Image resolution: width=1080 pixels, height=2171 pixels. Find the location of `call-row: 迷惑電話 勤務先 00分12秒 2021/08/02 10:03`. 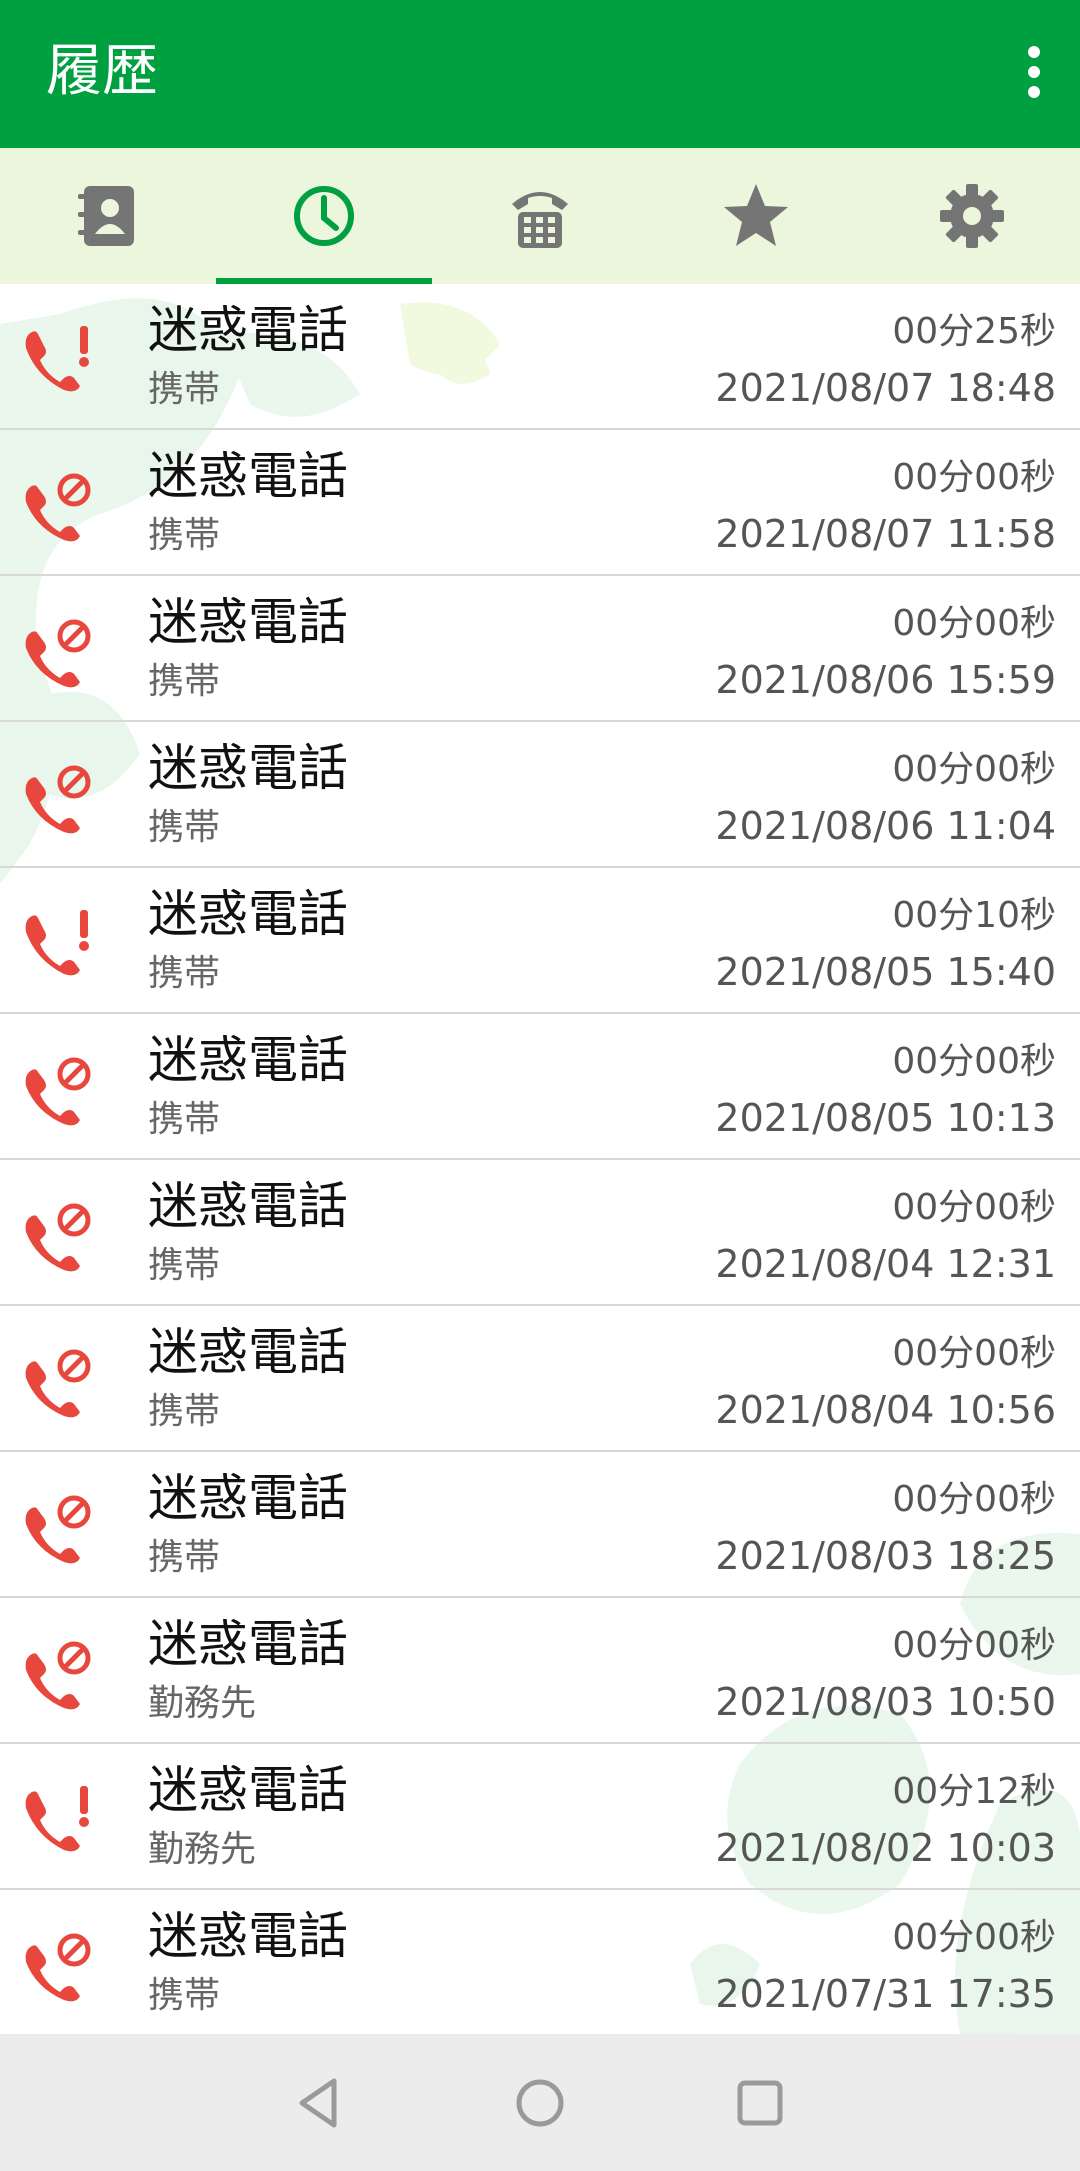

call-row: 迷惑電話 勤務先 00分12秒 2021/08/02 10:03 is located at coordinates (540, 1817).